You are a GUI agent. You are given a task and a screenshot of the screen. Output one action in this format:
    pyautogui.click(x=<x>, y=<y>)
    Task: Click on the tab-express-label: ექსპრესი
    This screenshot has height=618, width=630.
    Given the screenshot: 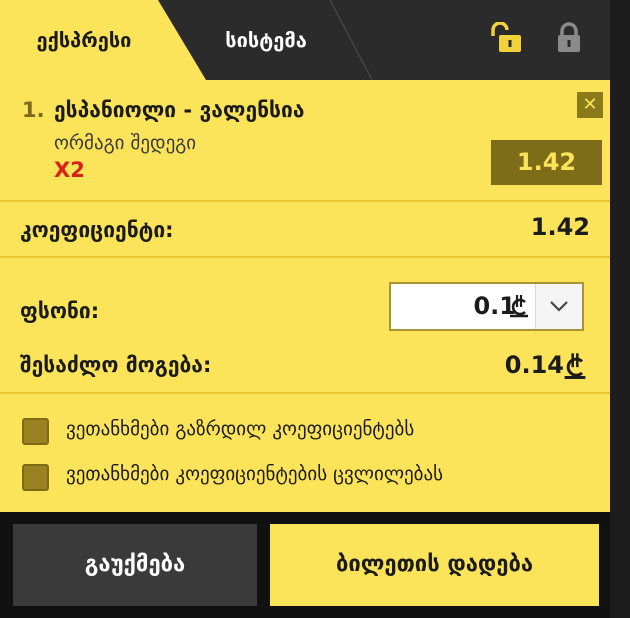 What is the action you would take?
    pyautogui.click(x=84, y=40)
    